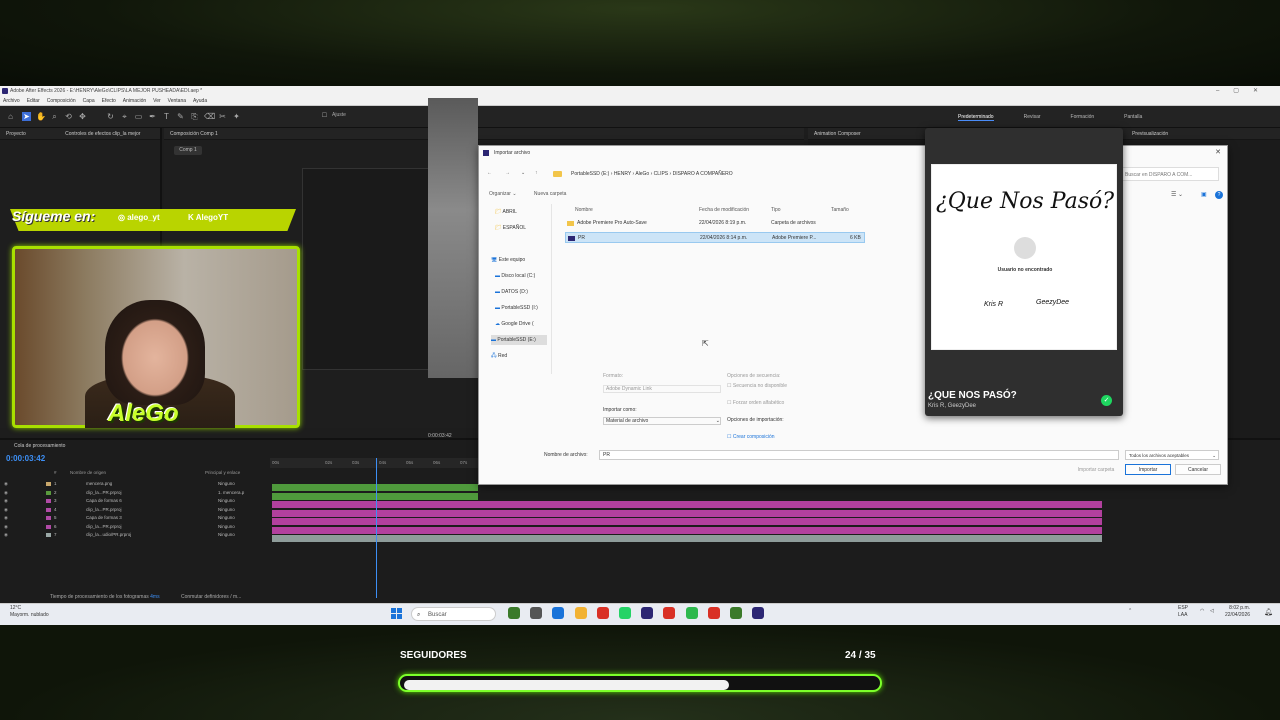  Describe the element at coordinates (324, 116) in the screenshot. I see `snap-checkbox: ☐` at that location.